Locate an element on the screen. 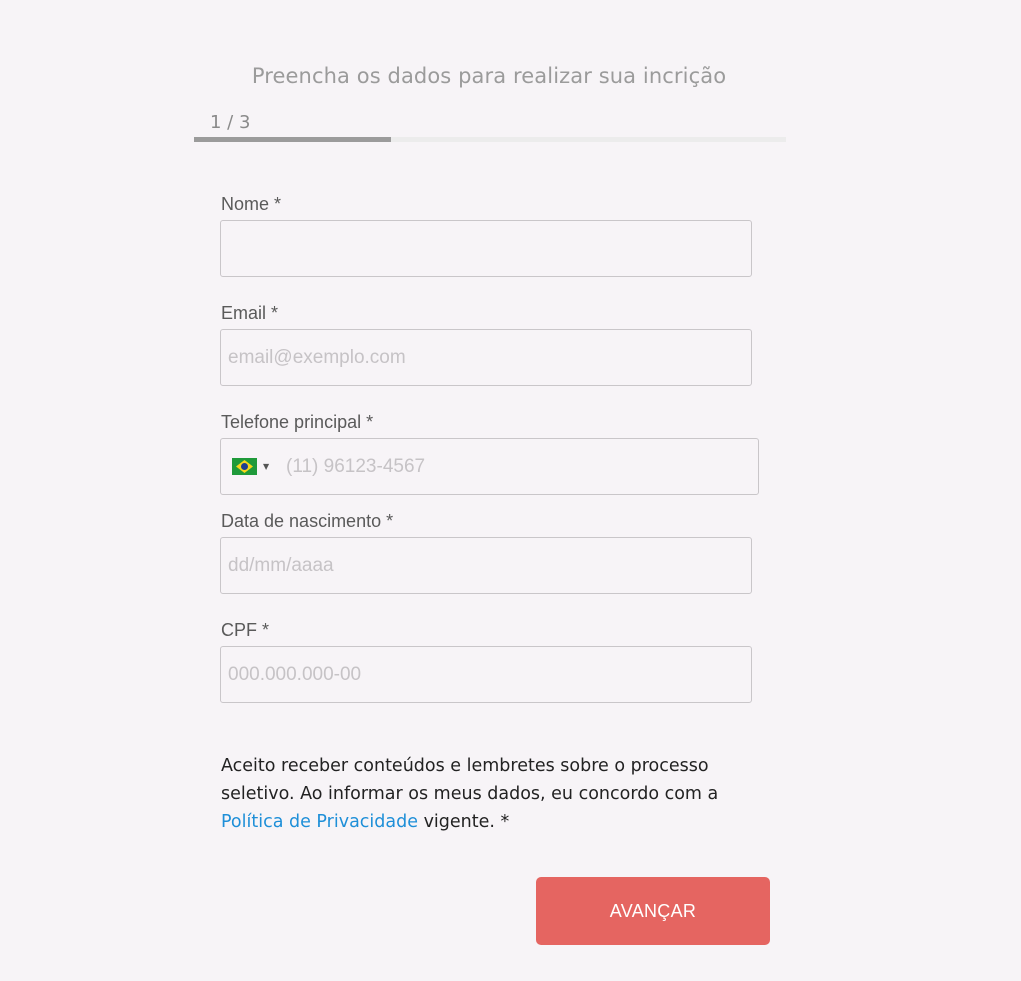 Image resolution: width=1021 pixels, height=981 pixels. brazil-flag-icon is located at coordinates (244, 466).